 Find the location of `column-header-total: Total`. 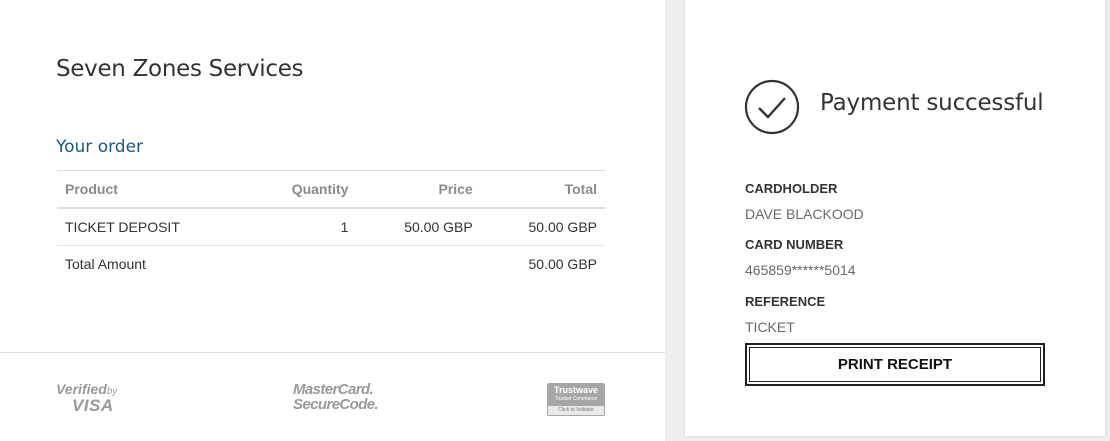

column-header-total: Total is located at coordinates (542, 189).